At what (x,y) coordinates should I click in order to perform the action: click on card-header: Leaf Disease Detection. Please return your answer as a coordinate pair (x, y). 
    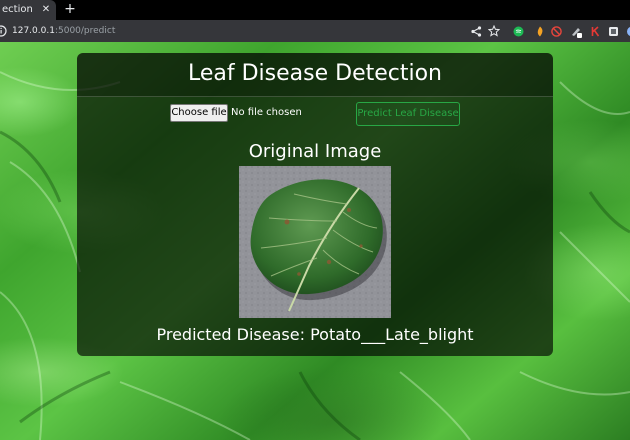
    Looking at the image, I should click on (315, 75).